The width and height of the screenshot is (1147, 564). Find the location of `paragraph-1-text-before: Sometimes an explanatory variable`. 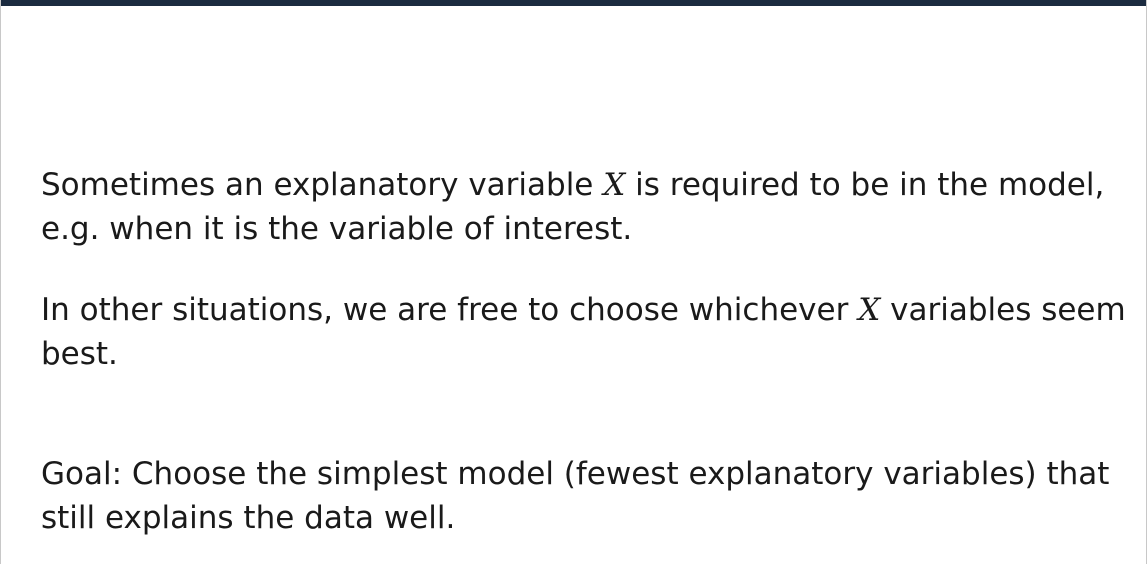

paragraph-1-text-before: Sometimes an explanatory variable is located at coordinates (322, 185).